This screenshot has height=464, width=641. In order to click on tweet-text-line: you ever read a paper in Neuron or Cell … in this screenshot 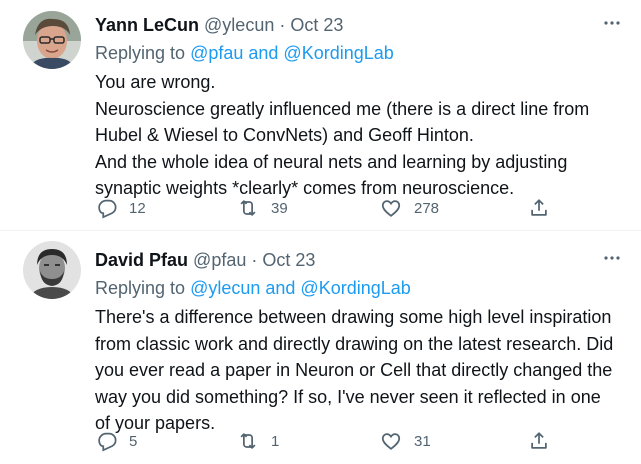, I will do `click(354, 370)`.